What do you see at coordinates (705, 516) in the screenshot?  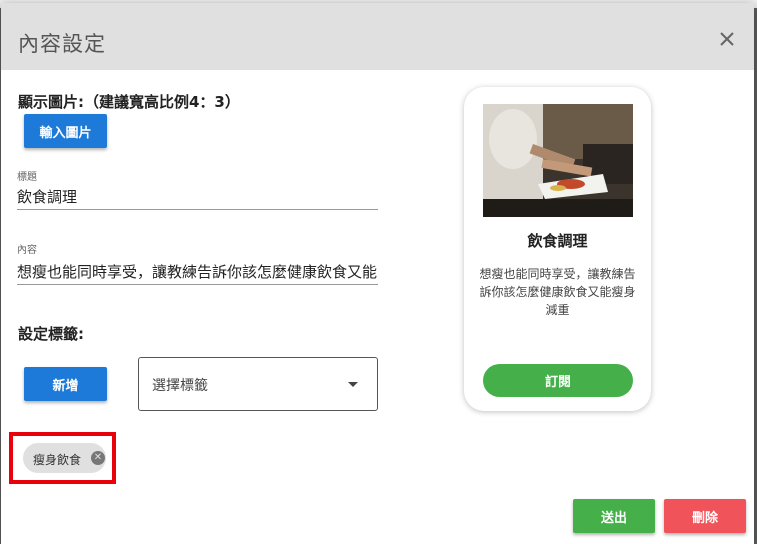 I see `delete-button: 刪除` at bounding box center [705, 516].